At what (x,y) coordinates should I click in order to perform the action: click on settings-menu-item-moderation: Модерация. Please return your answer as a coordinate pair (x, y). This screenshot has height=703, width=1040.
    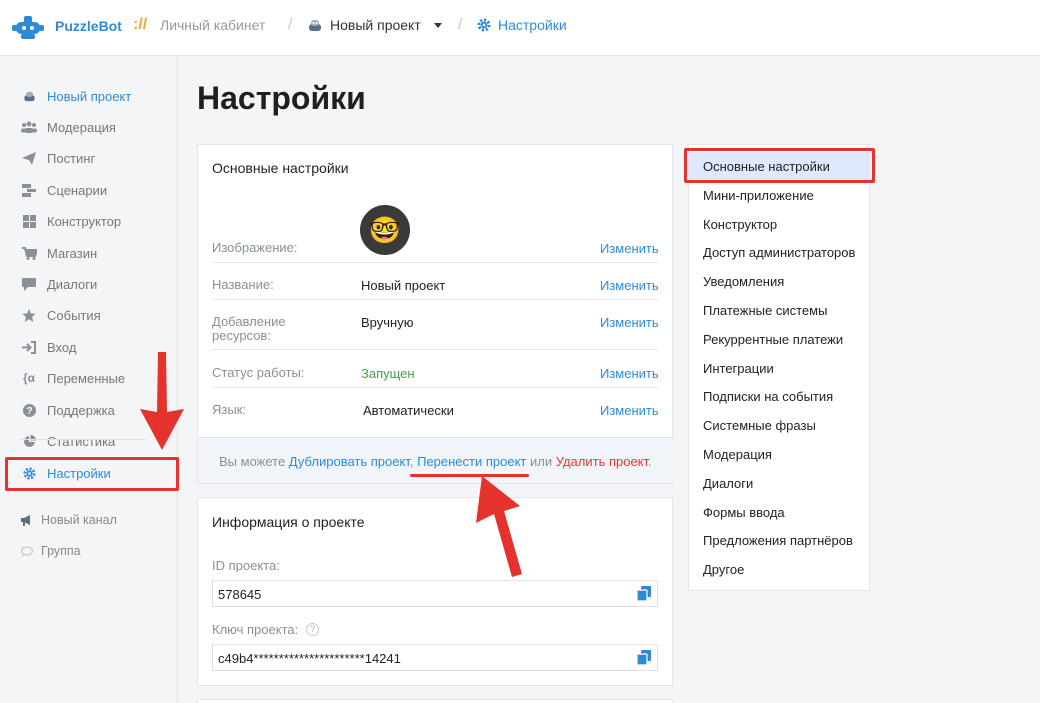
    Looking at the image, I should click on (737, 454).